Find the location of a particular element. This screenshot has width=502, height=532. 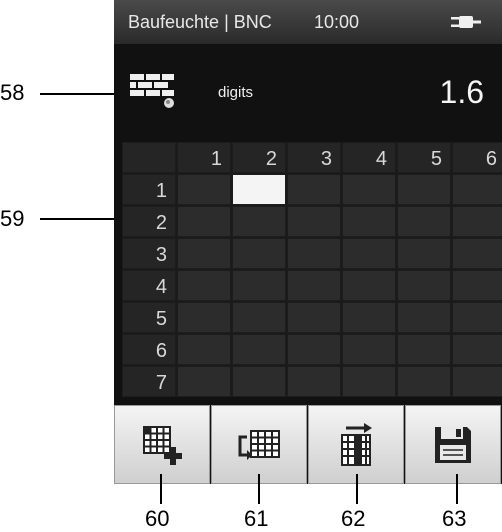

column-header: 1 is located at coordinates (204, 157).